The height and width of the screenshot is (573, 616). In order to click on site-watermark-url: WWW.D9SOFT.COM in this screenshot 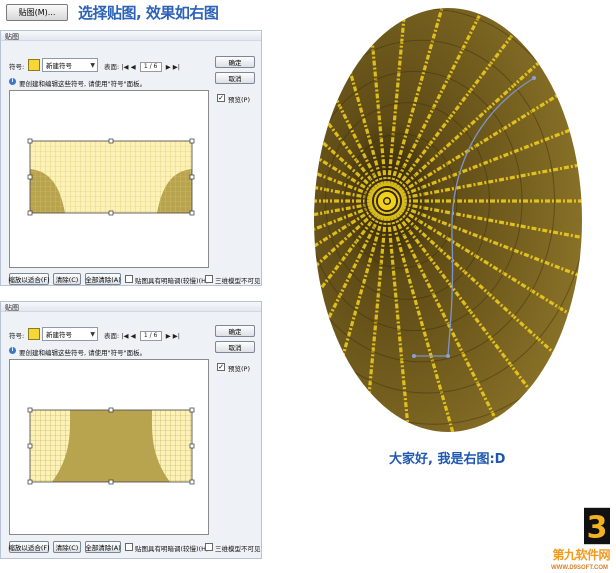, I will do `click(579, 568)`.